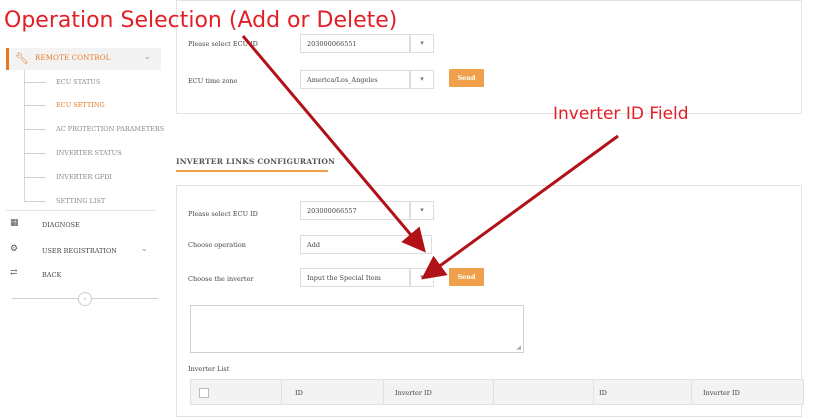  I want to click on arrow-to-operation, so click(333, 144).